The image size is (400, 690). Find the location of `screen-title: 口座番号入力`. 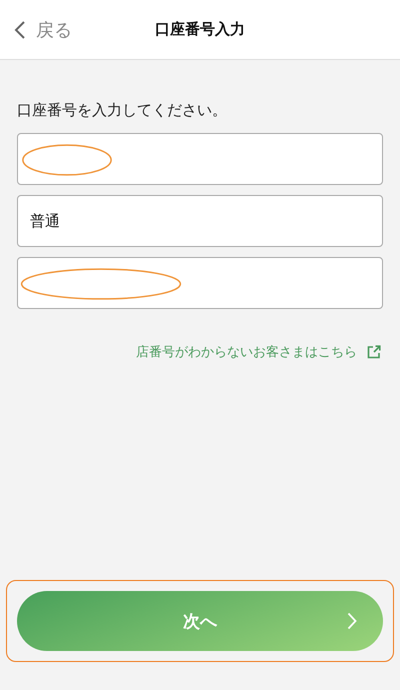

screen-title: 口座番号入力 is located at coordinates (200, 29).